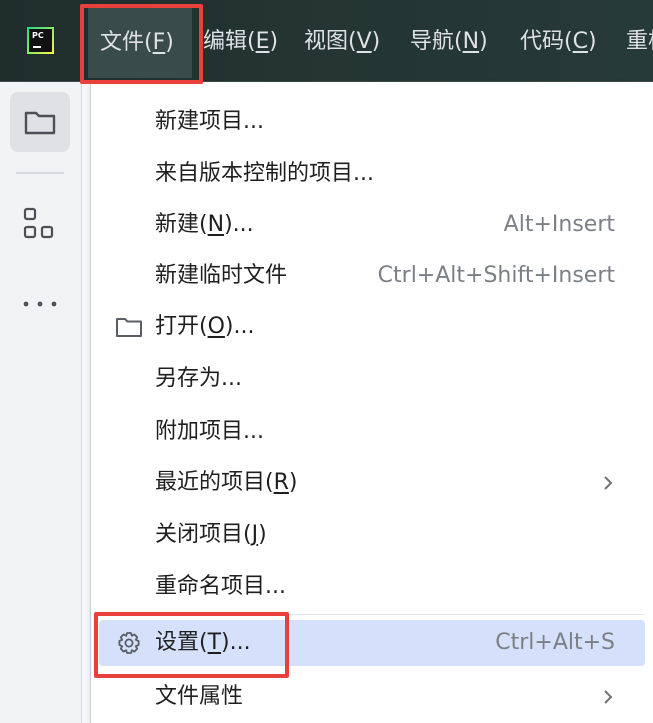 This screenshot has height=723, width=653. Describe the element at coordinates (558, 42) in the screenshot. I see `menu-code: 代码(C)` at that location.